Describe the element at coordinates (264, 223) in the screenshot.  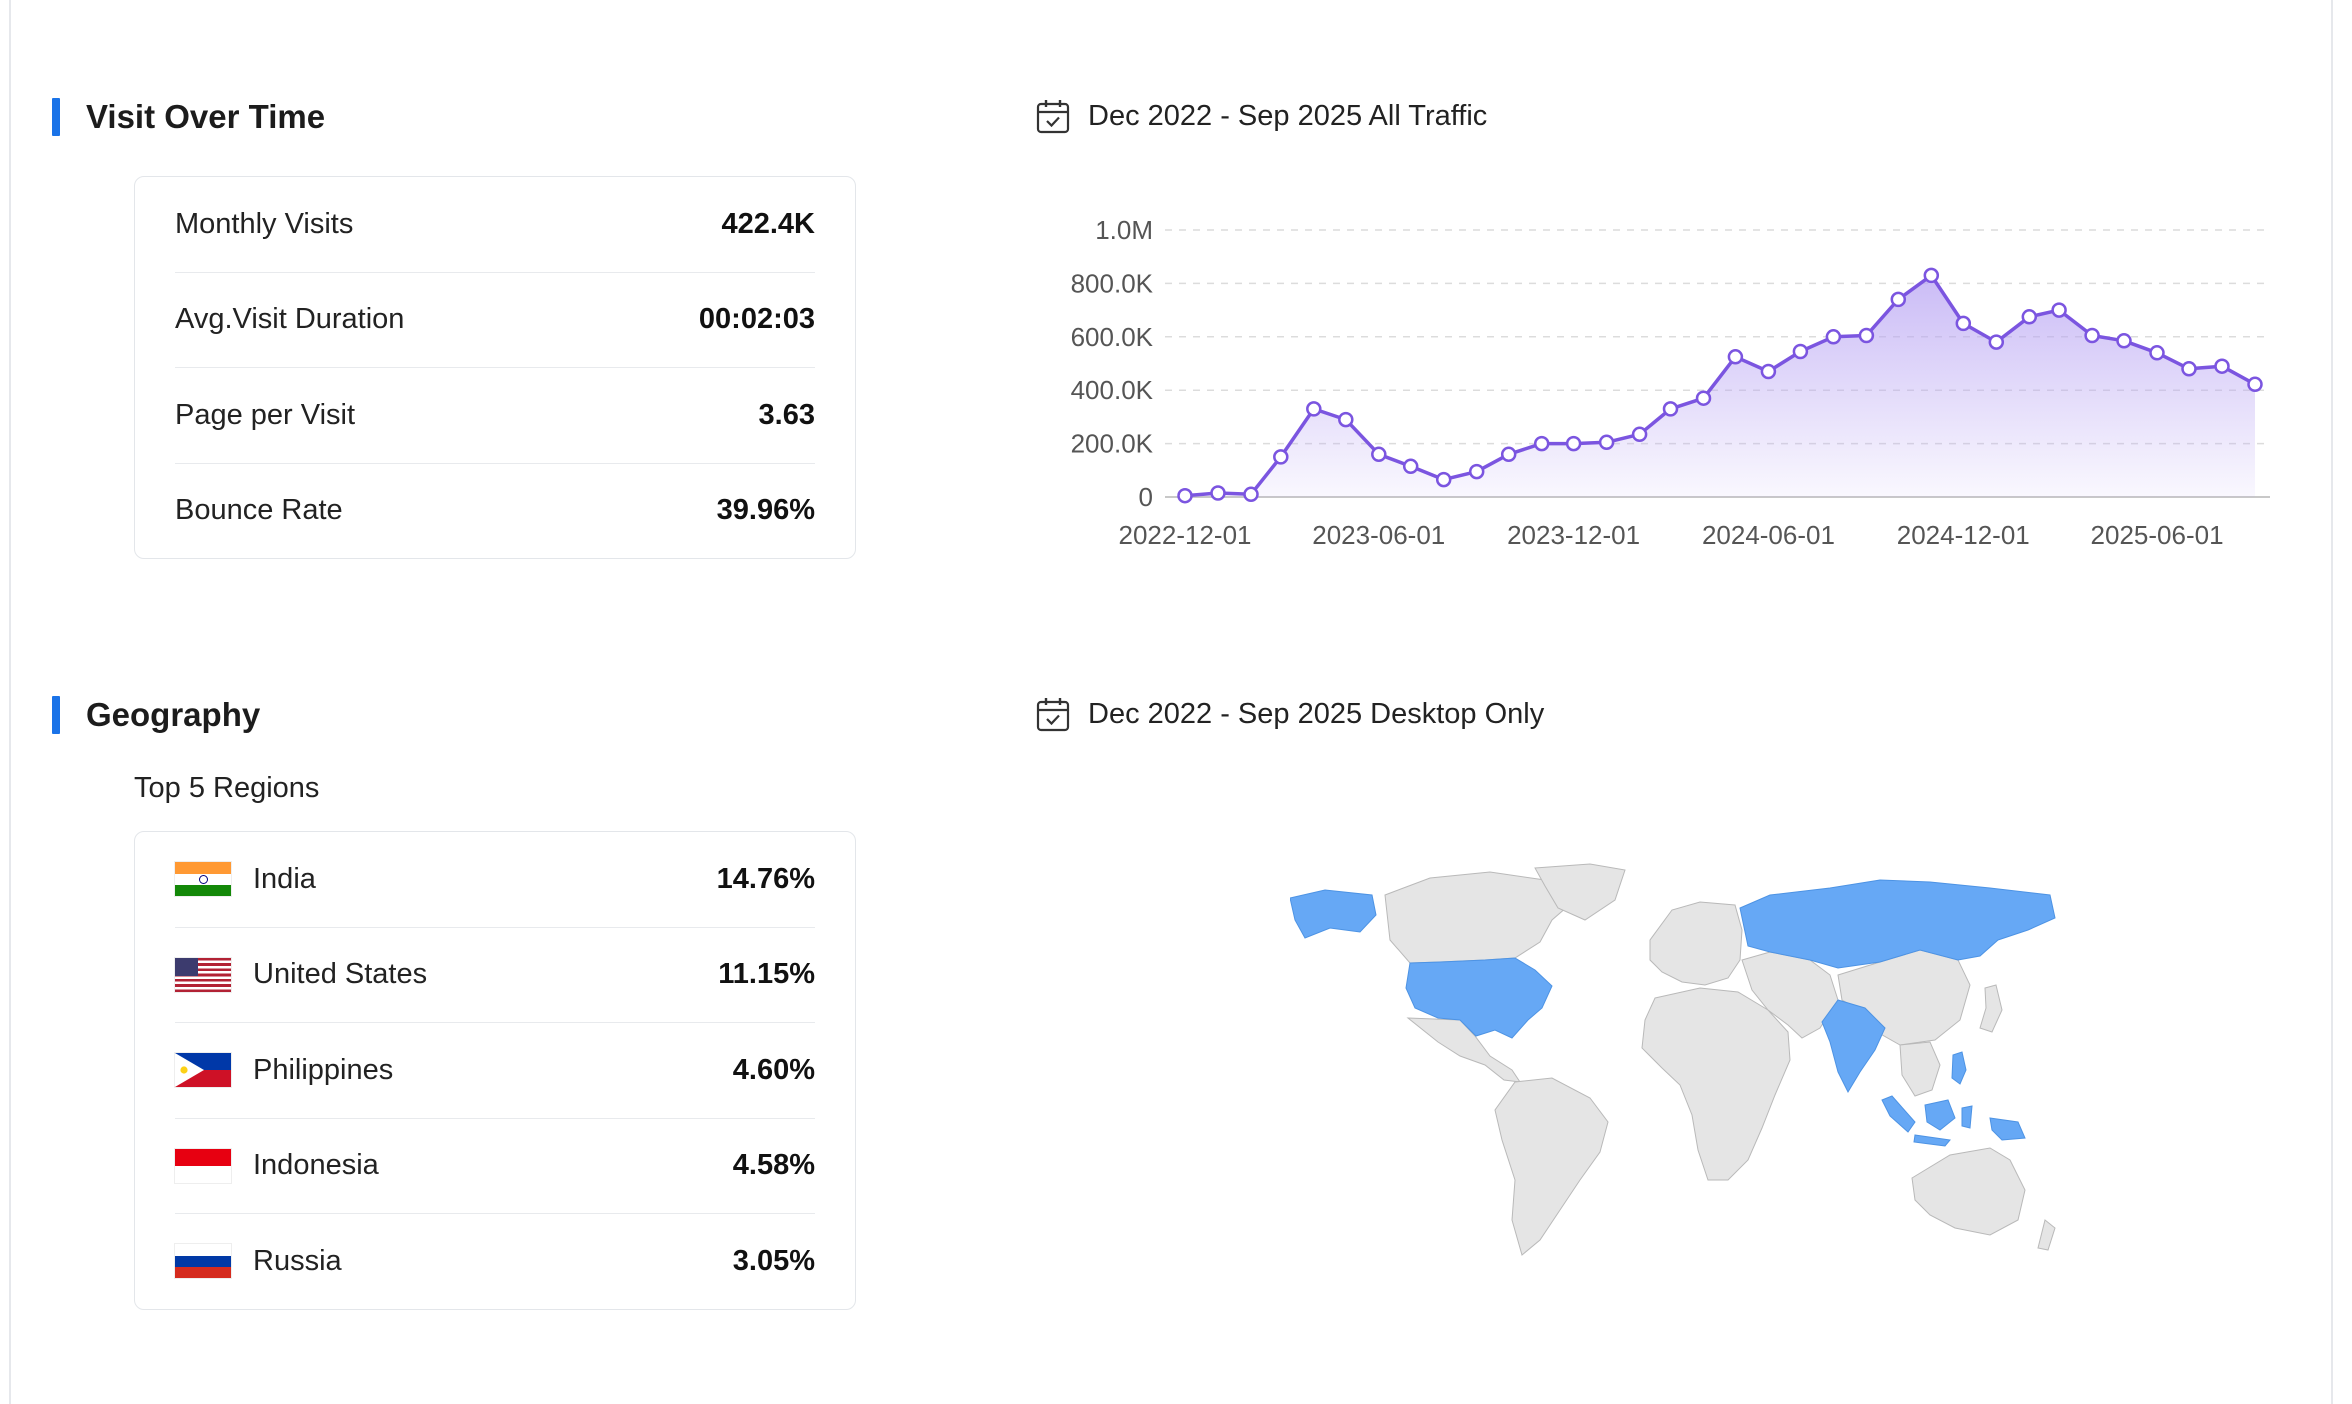
I see `stat-label: Monthly Visits` at that location.